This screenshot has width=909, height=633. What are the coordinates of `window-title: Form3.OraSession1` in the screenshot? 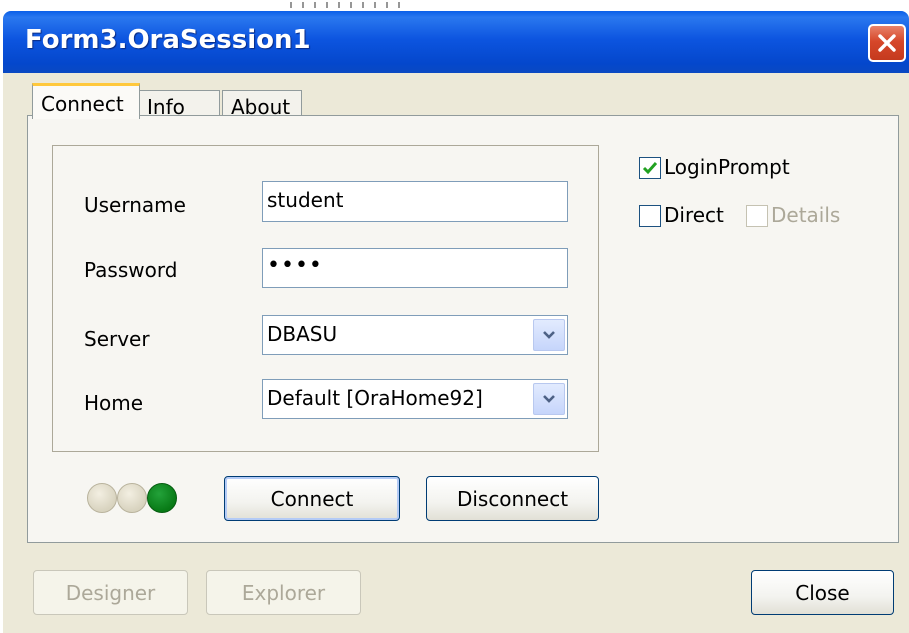 It's located at (168, 40).